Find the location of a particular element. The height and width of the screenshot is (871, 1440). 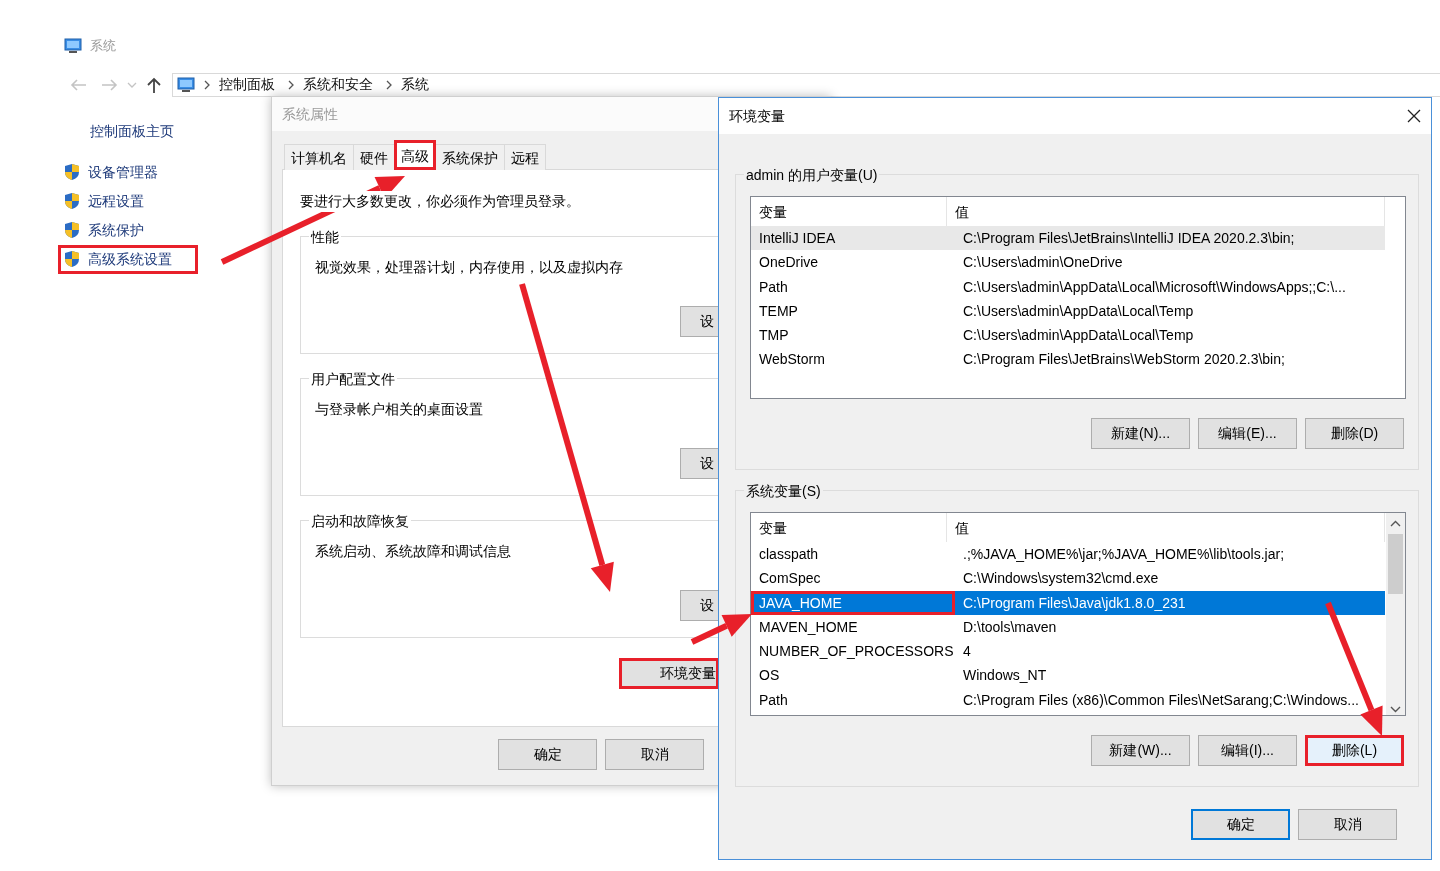

table-row: IntelliJ IDEA C:\Program Files\JetBrains\IntelliJ IDEA 2020.2.3\bin; is located at coordinates (1068, 238).